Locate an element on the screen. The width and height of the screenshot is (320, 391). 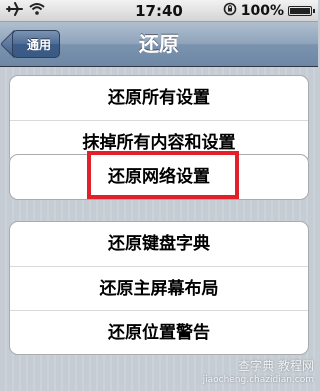
back-button-label: 通用 is located at coordinates (38, 44).